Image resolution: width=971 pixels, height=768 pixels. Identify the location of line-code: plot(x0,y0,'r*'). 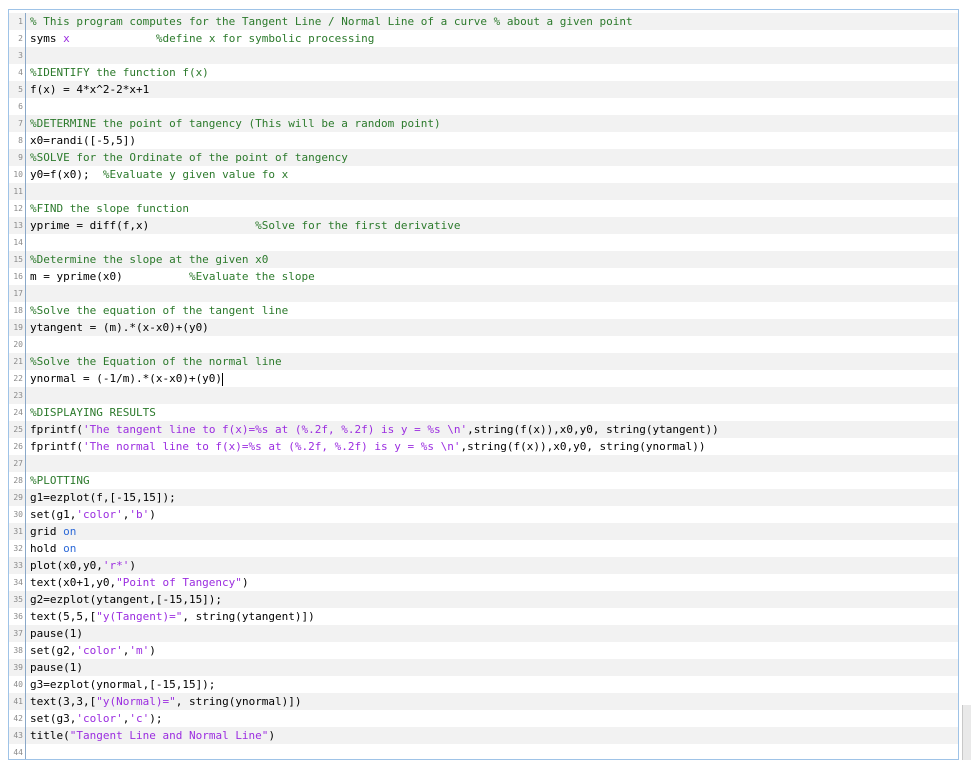
(83, 565).